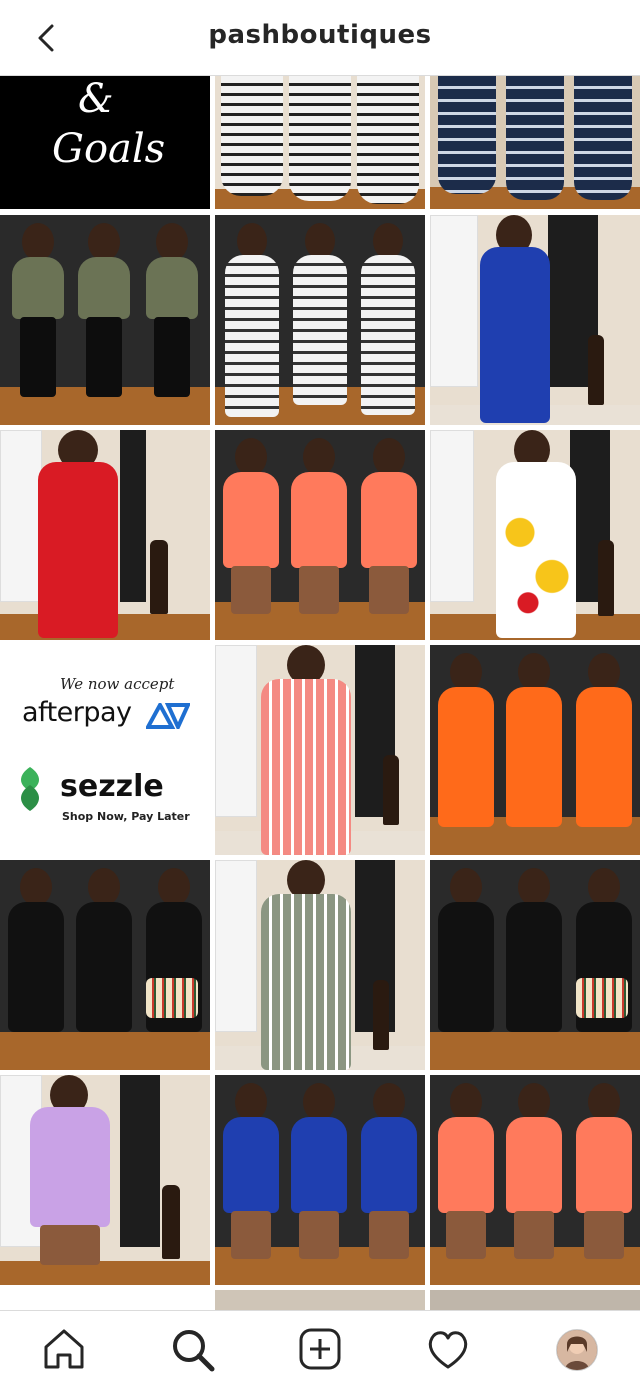 The image size is (640, 1386). I want to click on goals-ampersand: &, so click(96, 99).